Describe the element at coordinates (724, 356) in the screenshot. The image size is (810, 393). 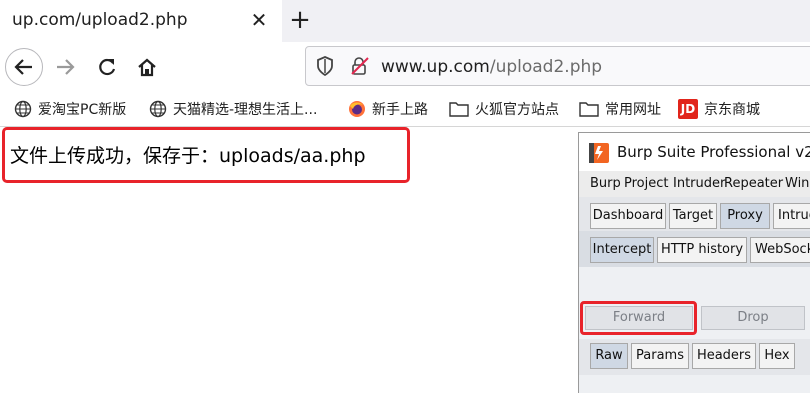
I see `tab-headers: Headers` at that location.